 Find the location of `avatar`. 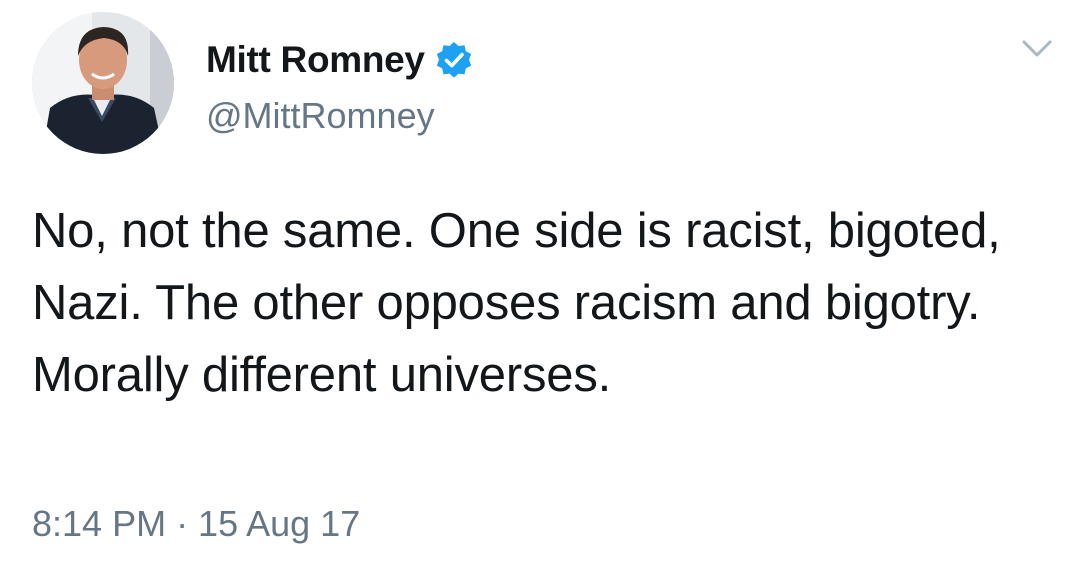

avatar is located at coordinates (103, 83).